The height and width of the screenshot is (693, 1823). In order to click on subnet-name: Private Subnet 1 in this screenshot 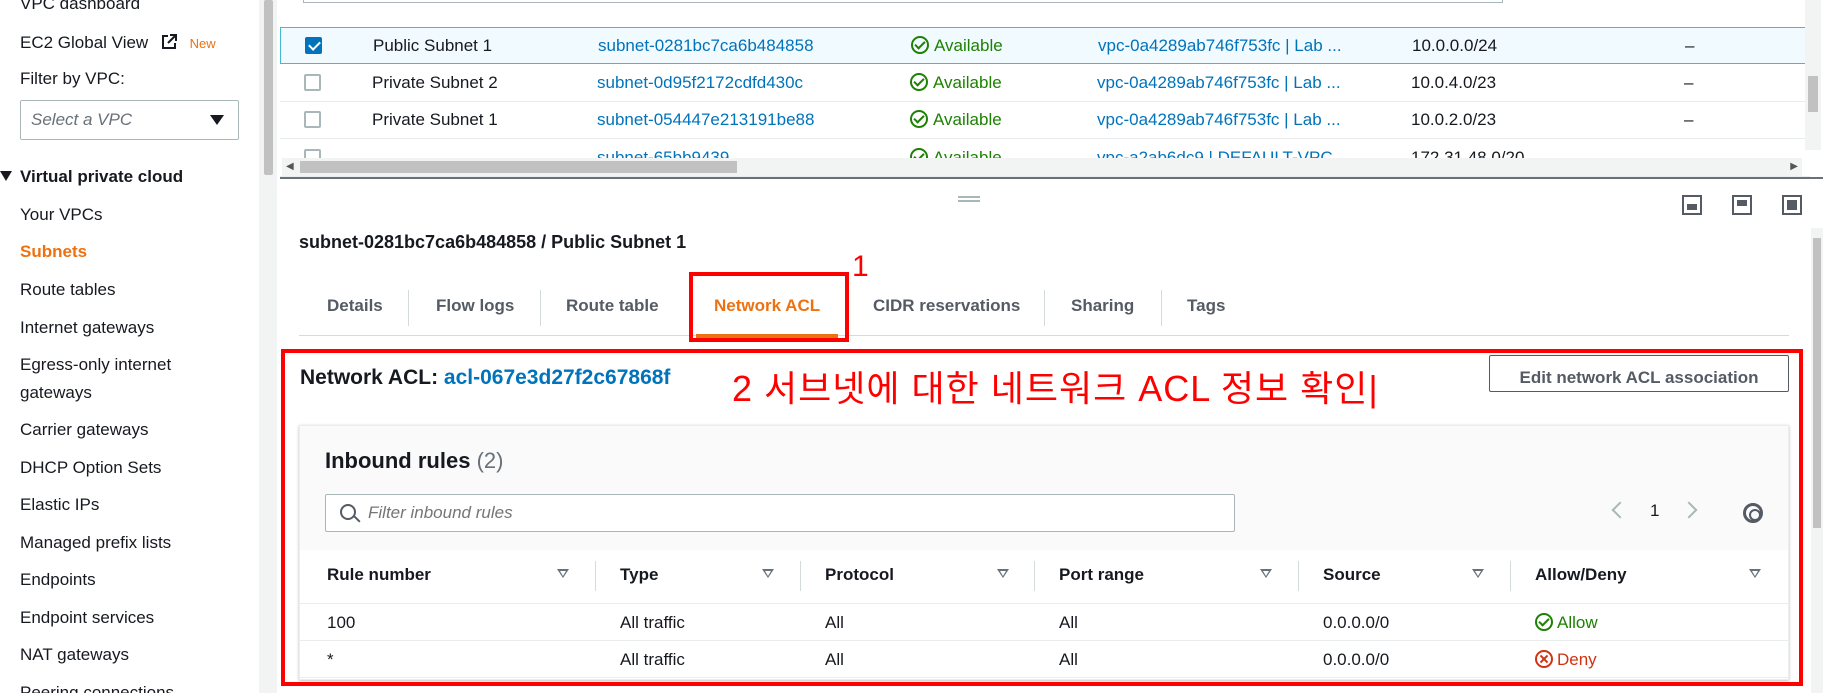, I will do `click(435, 119)`.